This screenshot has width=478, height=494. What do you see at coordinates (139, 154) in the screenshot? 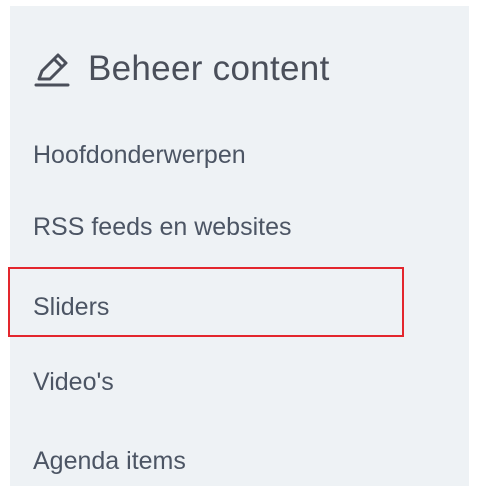
I see `menu-item-label: Hoofdonderwerpen` at bounding box center [139, 154].